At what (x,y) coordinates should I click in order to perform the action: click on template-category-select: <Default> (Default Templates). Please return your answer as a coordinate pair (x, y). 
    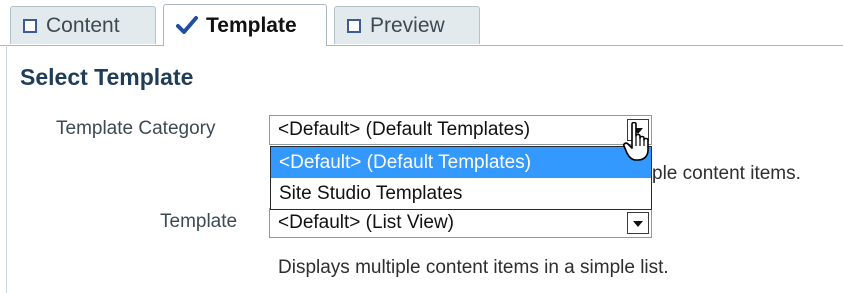
    Looking at the image, I should click on (460, 130).